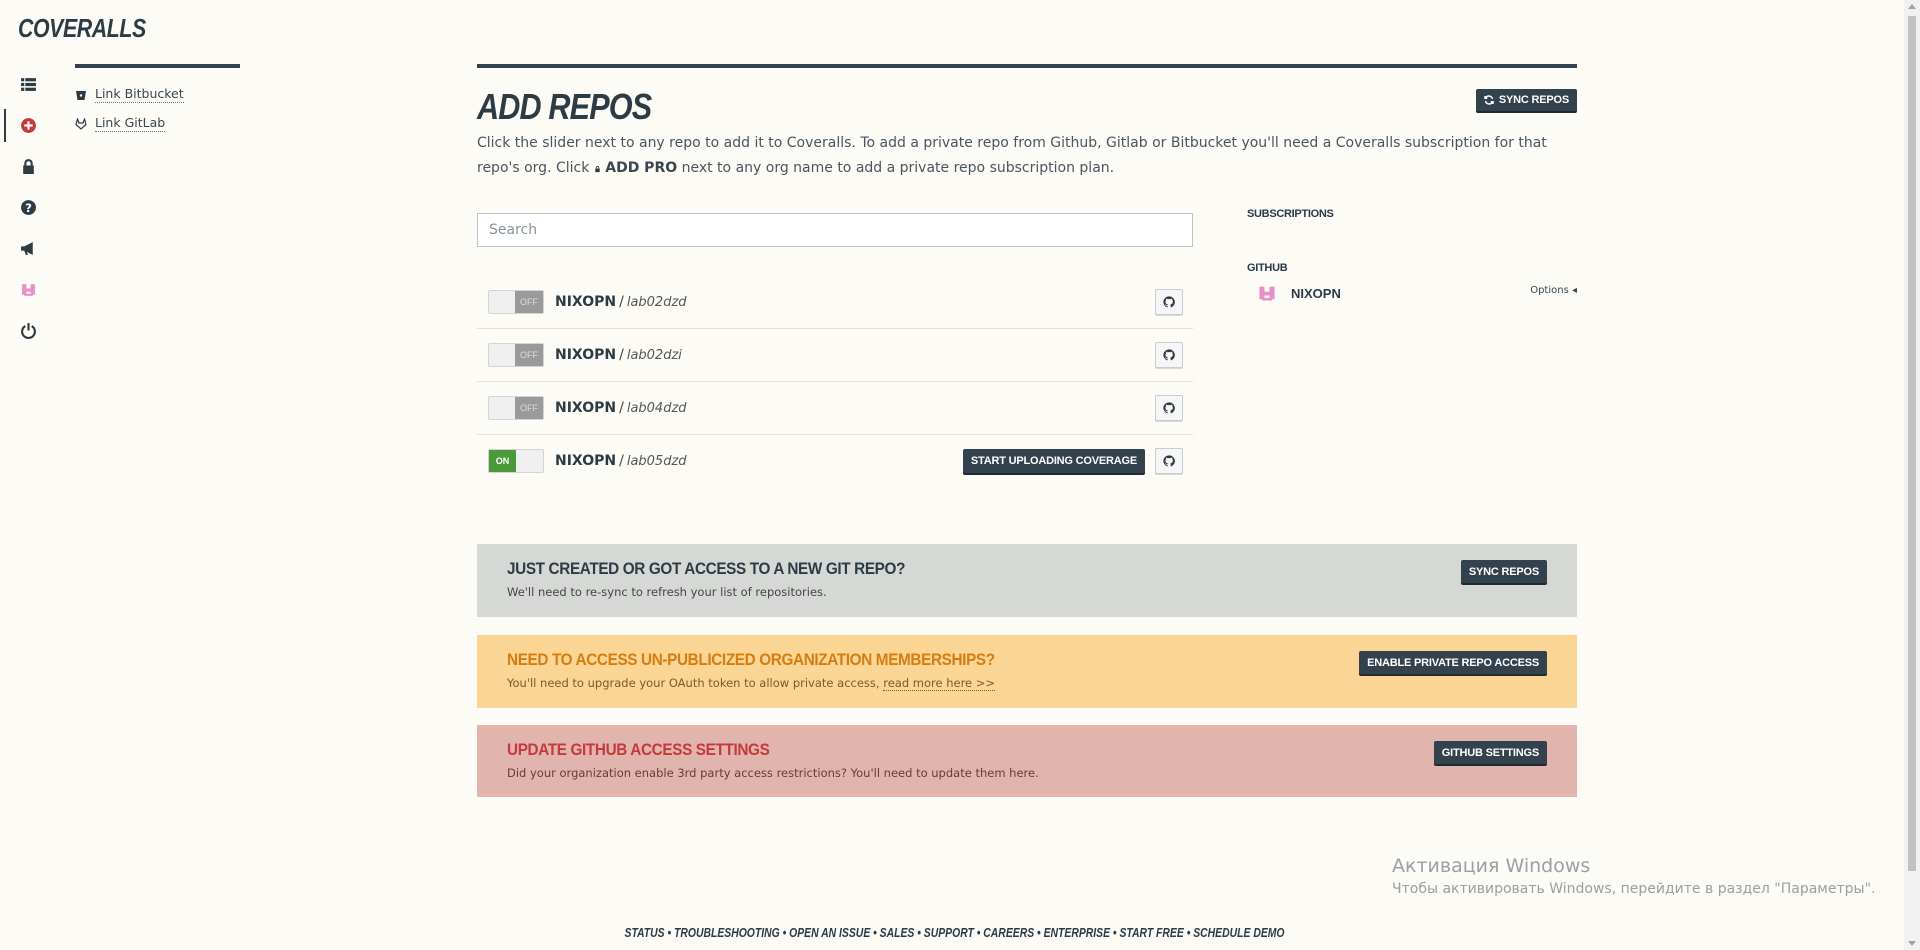  What do you see at coordinates (641, 167) in the screenshot?
I see `add-pro-label: ADD PRO` at bounding box center [641, 167].